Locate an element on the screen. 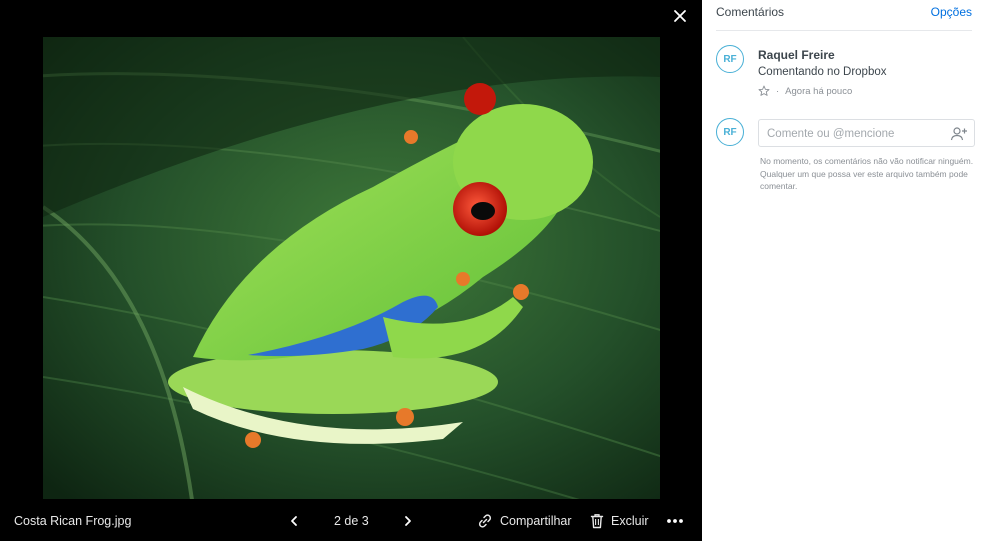 Image resolution: width=984 pixels, height=541 pixels. viewer-toolbar: Costa Rican Frog.jpg 2 de 3 Compartilhar is located at coordinates (351, 521).